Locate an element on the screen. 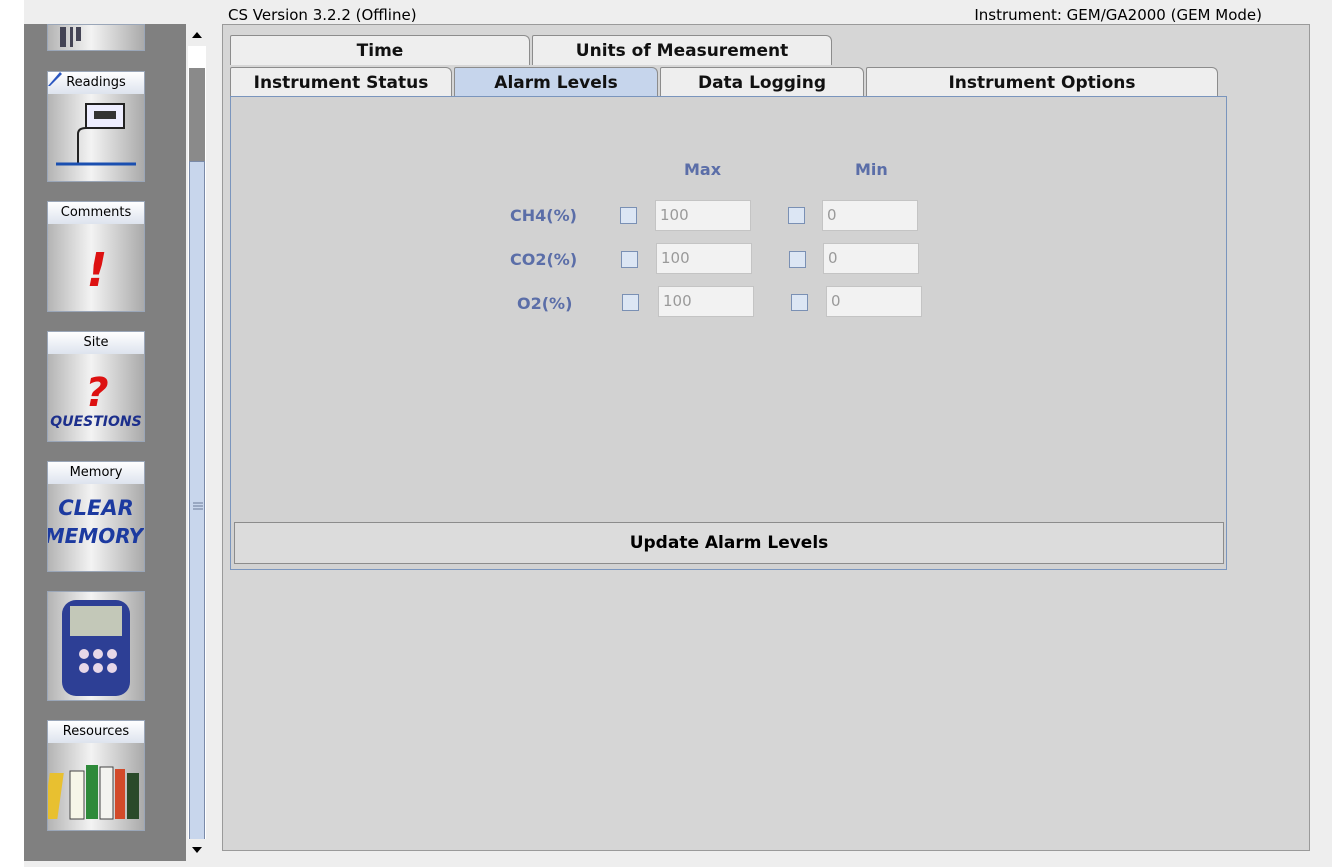  co2-min-checkbox is located at coordinates (797, 259).